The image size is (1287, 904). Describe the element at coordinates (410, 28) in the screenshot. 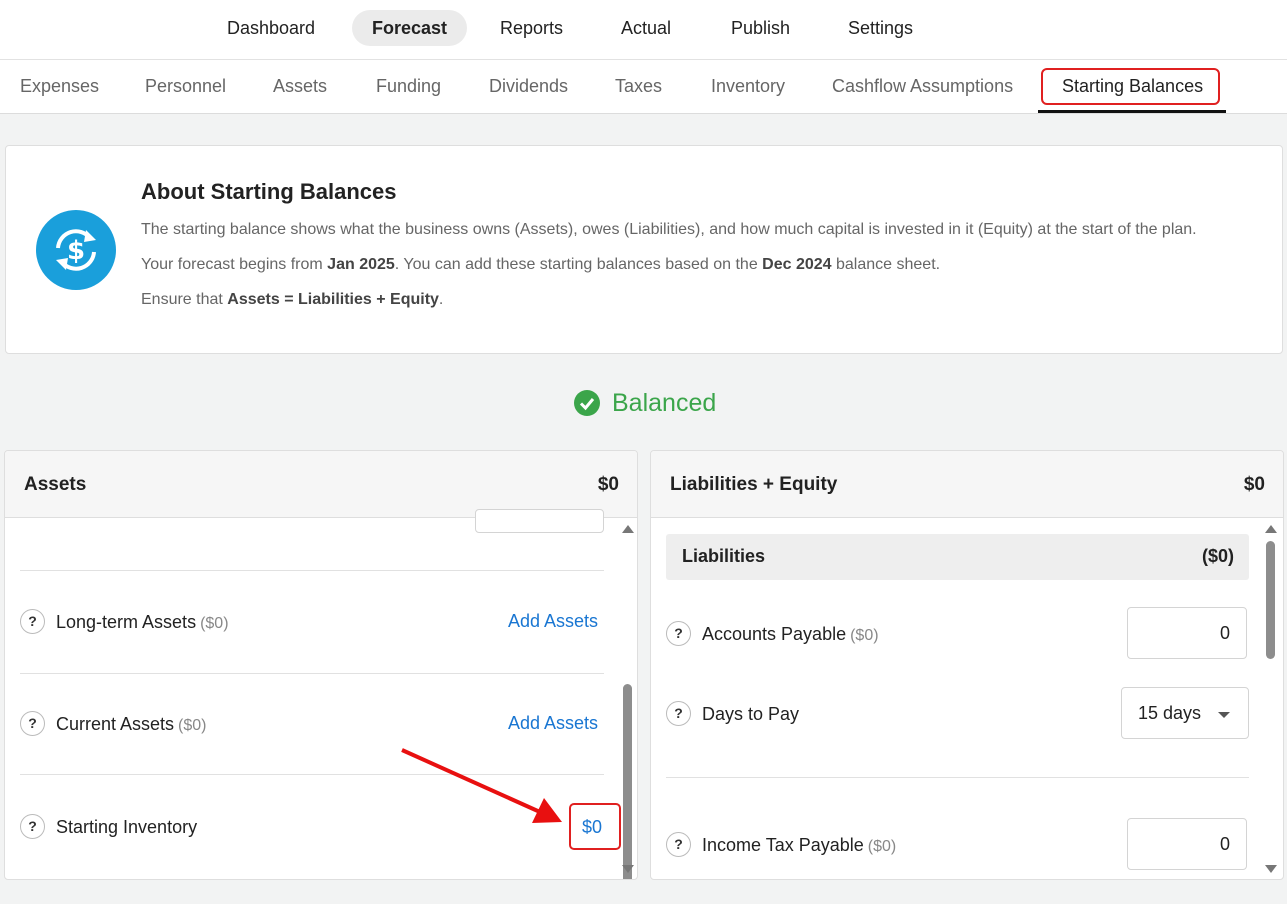

I see `nav-forecast: Forecast` at that location.